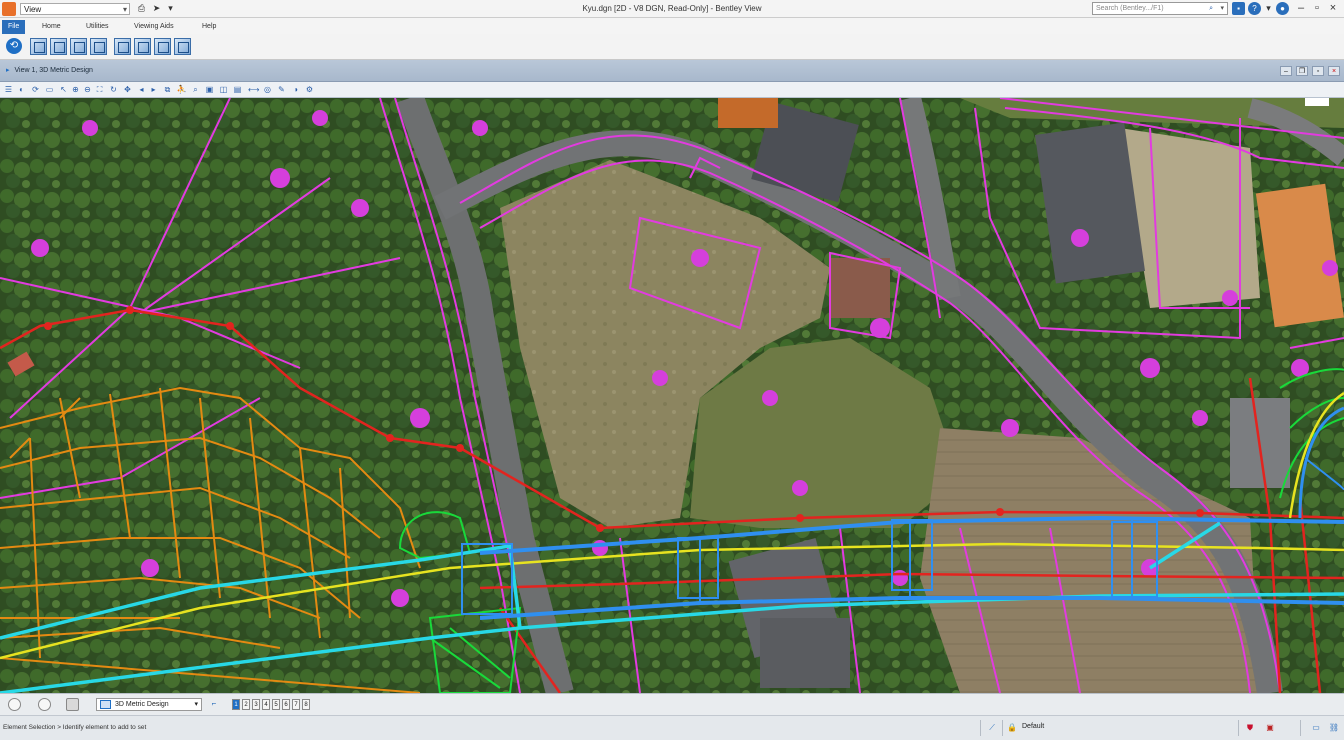 The width and height of the screenshot is (1344, 740). Describe the element at coordinates (1334, 728) in the screenshot. I see `network-icon: ⛓` at that location.